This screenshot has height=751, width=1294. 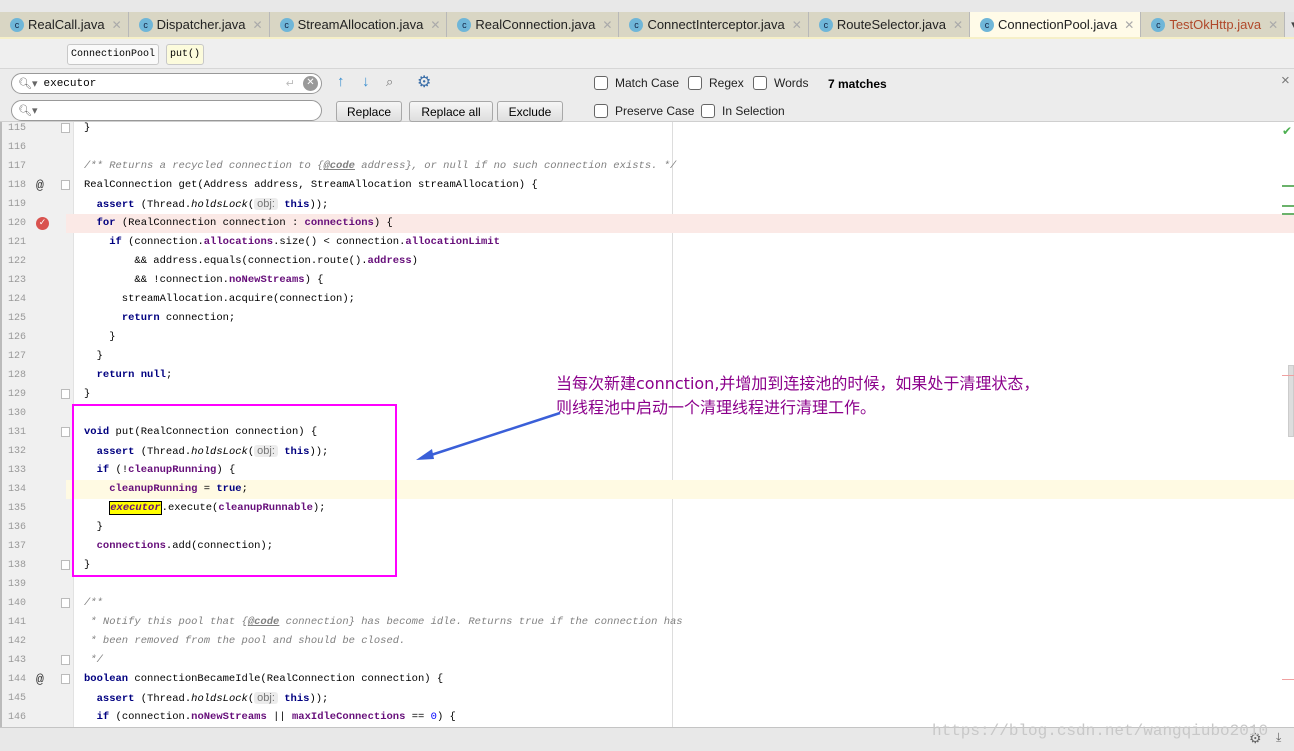 I want to click on annotation-arrow, so click(x=488, y=435).